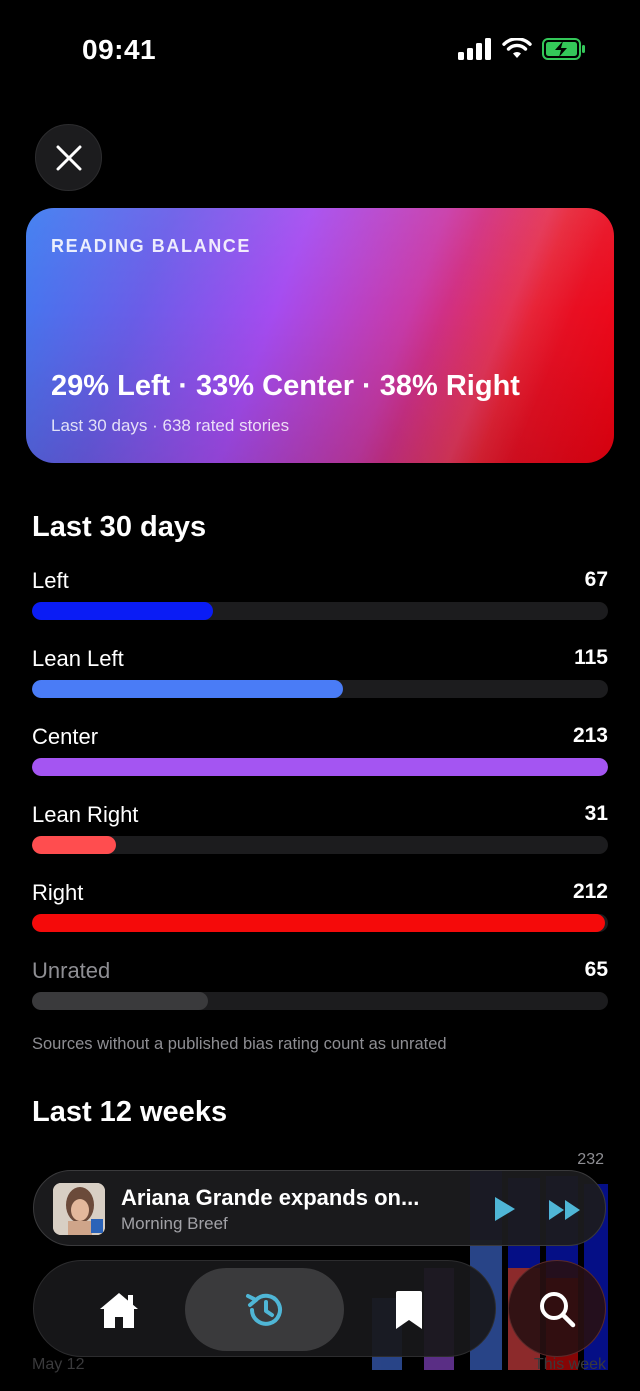 The image size is (640, 1391). I want to click on bias-bar-row: Lean Left 115, so click(320, 685).